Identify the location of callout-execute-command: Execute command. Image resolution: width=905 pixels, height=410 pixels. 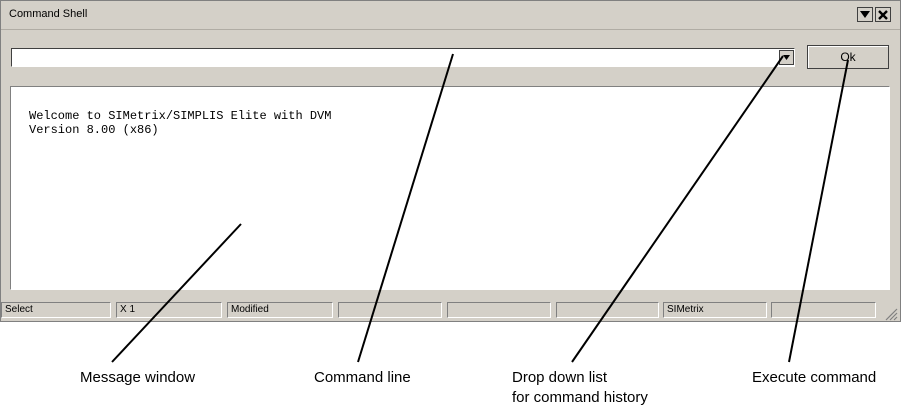
(814, 377).